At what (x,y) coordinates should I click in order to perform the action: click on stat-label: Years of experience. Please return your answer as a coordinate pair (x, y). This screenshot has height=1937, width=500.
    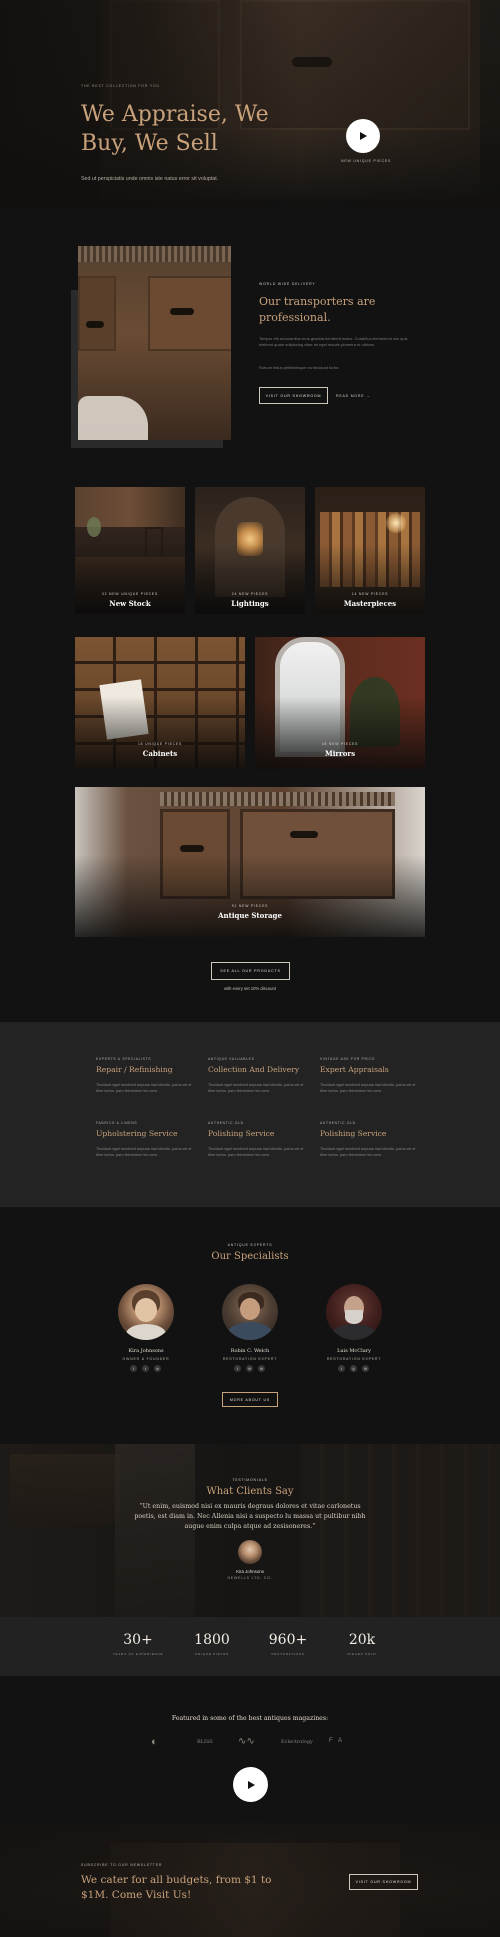
    Looking at the image, I should click on (138, 1654).